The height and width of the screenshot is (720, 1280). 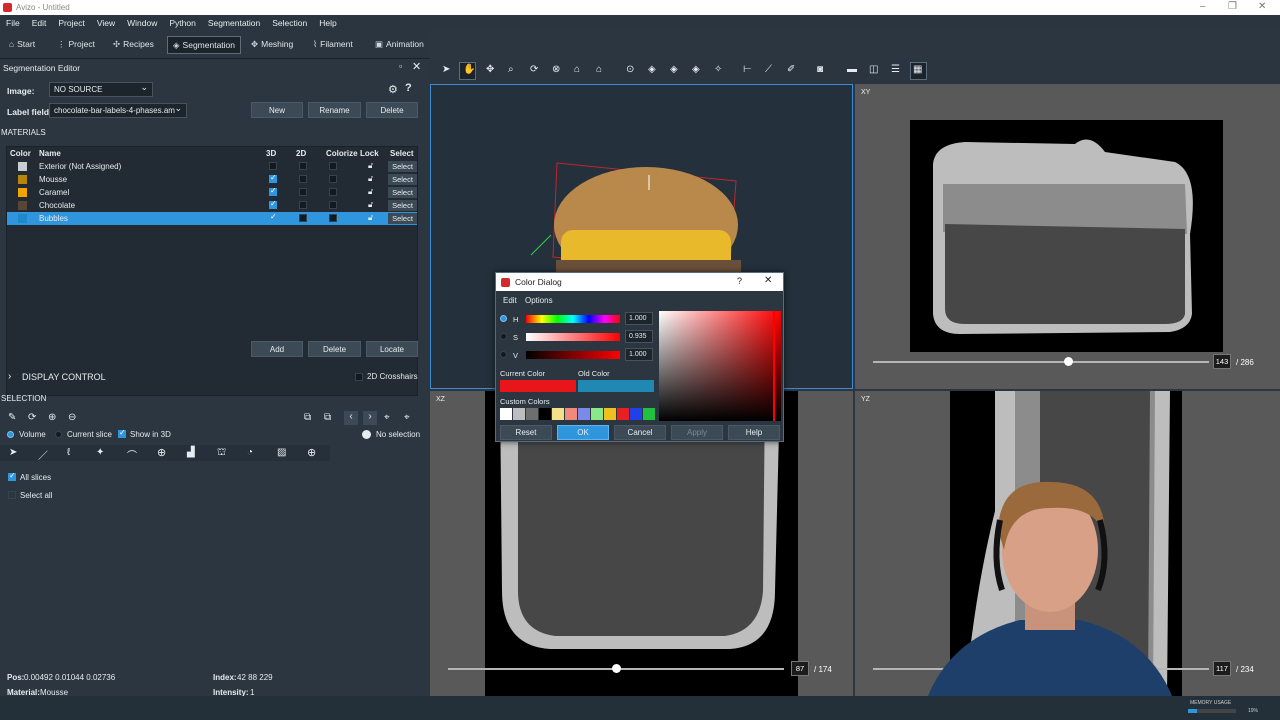 I want to click on rotate-icon: ⟳, so click(x=534, y=69).